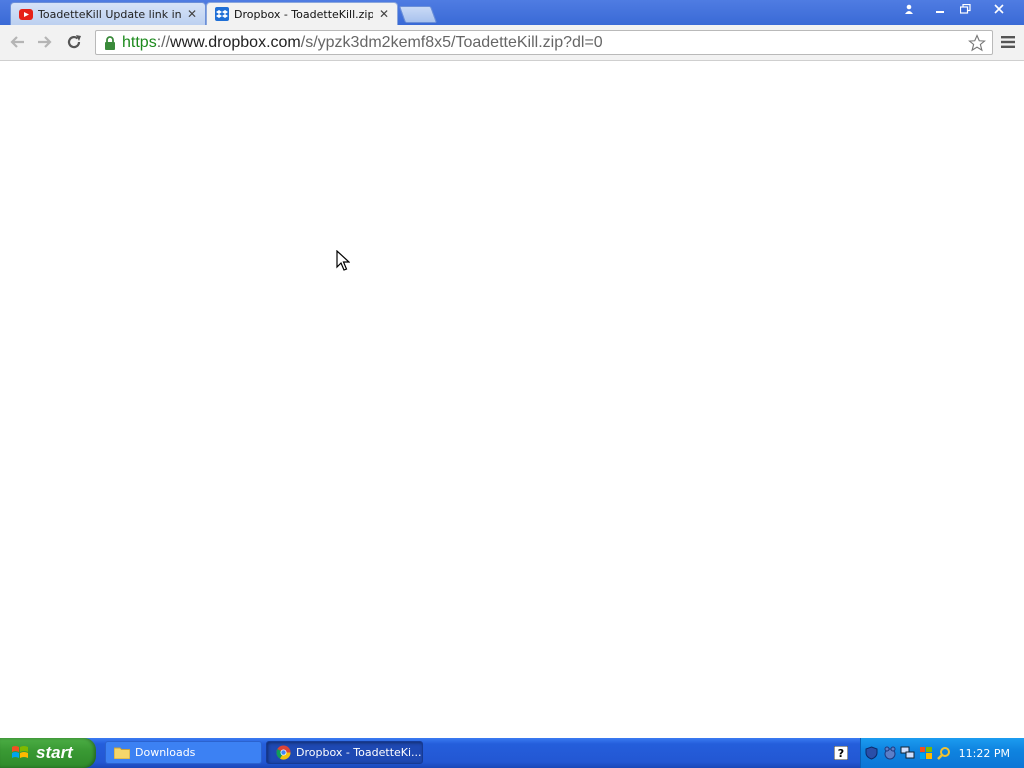  What do you see at coordinates (1008, 42) in the screenshot?
I see `menu-icon` at bounding box center [1008, 42].